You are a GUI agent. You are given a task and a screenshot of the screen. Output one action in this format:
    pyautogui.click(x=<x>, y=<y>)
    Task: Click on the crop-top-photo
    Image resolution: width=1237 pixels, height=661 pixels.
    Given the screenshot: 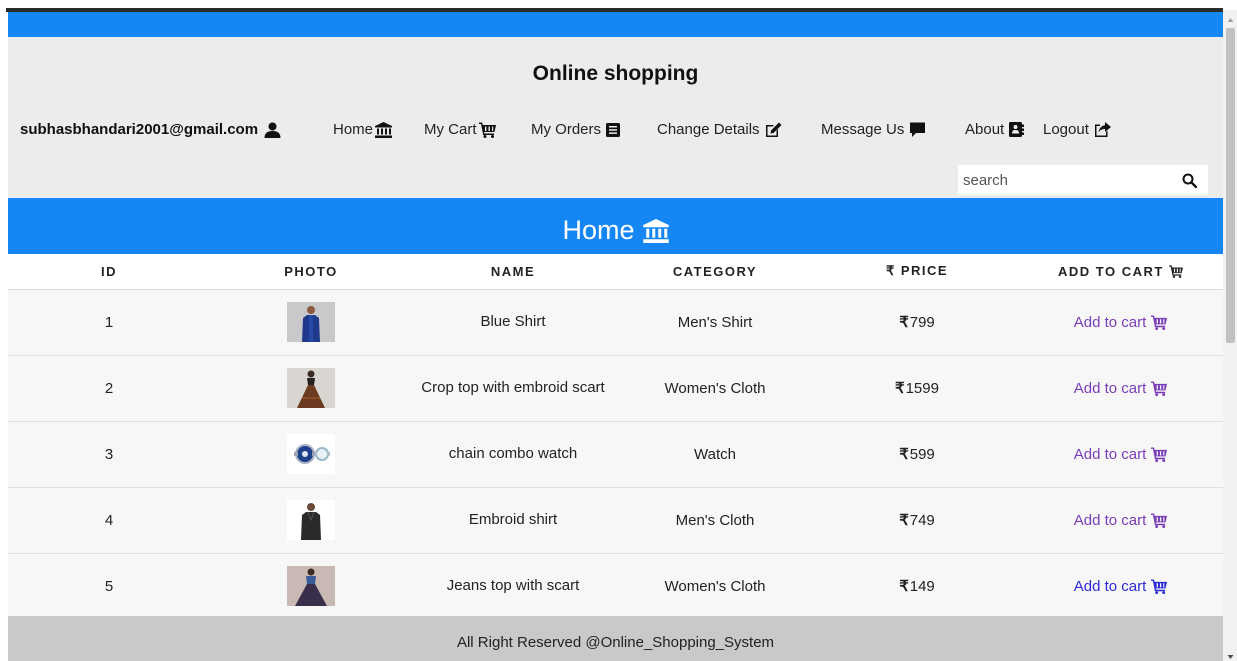 What is the action you would take?
    pyautogui.click(x=311, y=388)
    